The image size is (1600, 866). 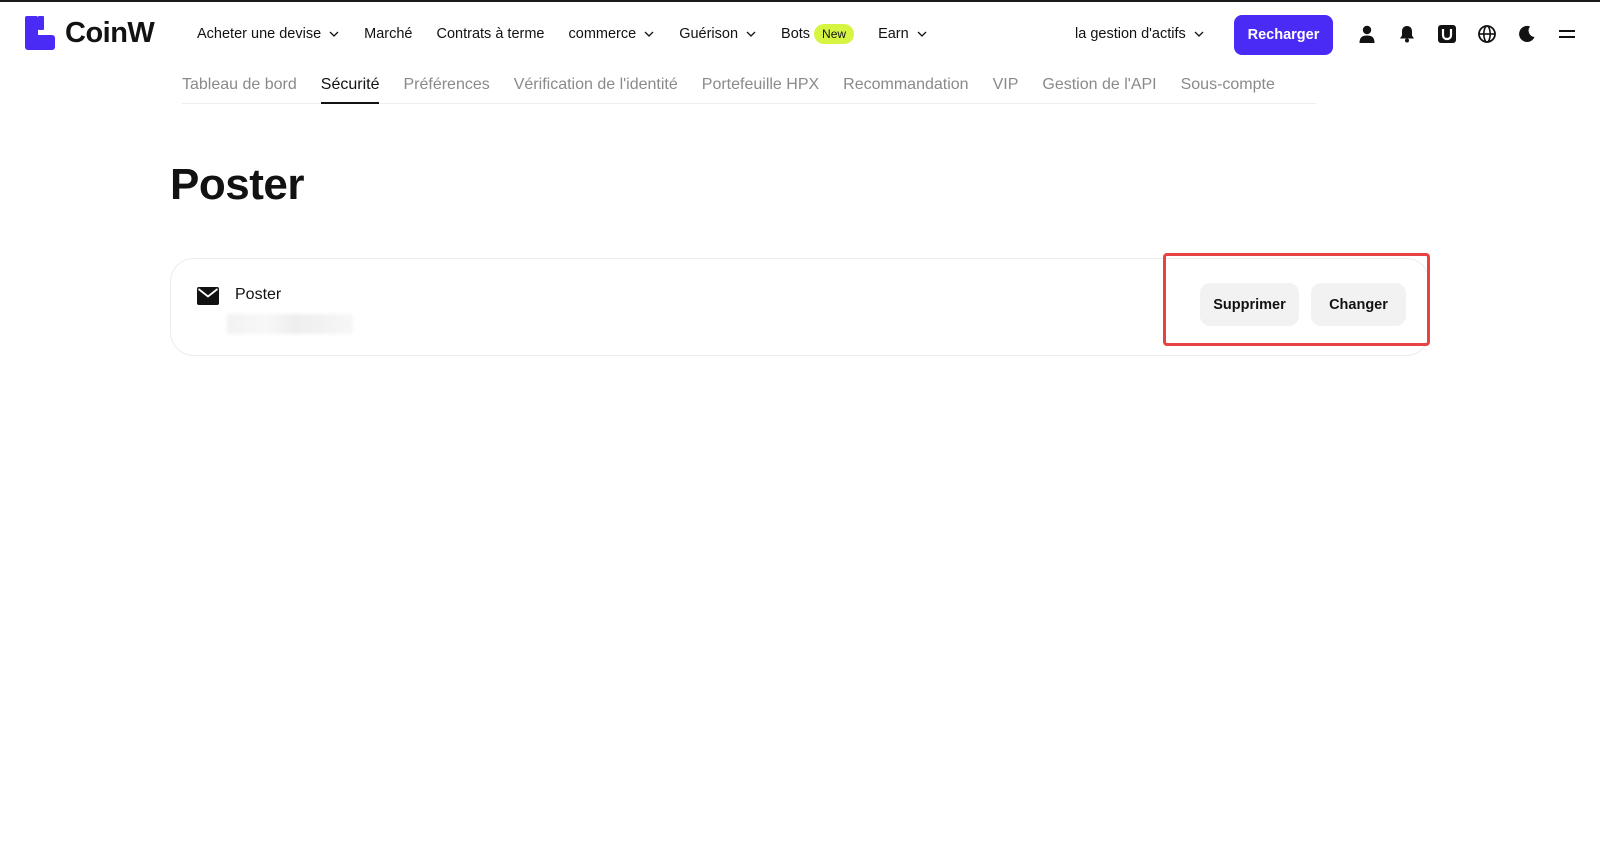 What do you see at coordinates (290, 324) in the screenshot?
I see `email-value-redacted` at bounding box center [290, 324].